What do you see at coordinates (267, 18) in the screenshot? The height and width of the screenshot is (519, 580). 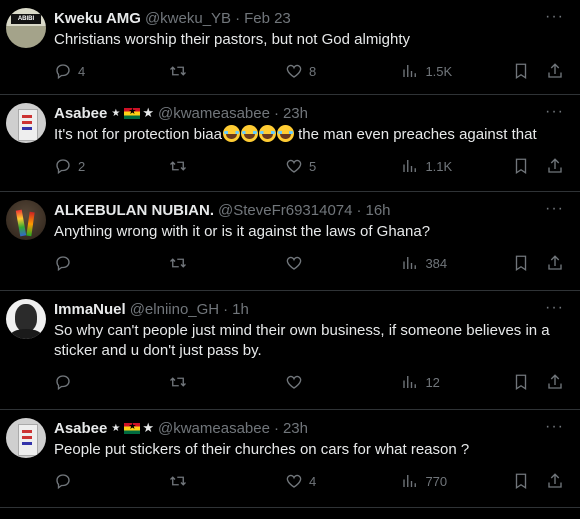 I see `timestamp: Feb 23` at bounding box center [267, 18].